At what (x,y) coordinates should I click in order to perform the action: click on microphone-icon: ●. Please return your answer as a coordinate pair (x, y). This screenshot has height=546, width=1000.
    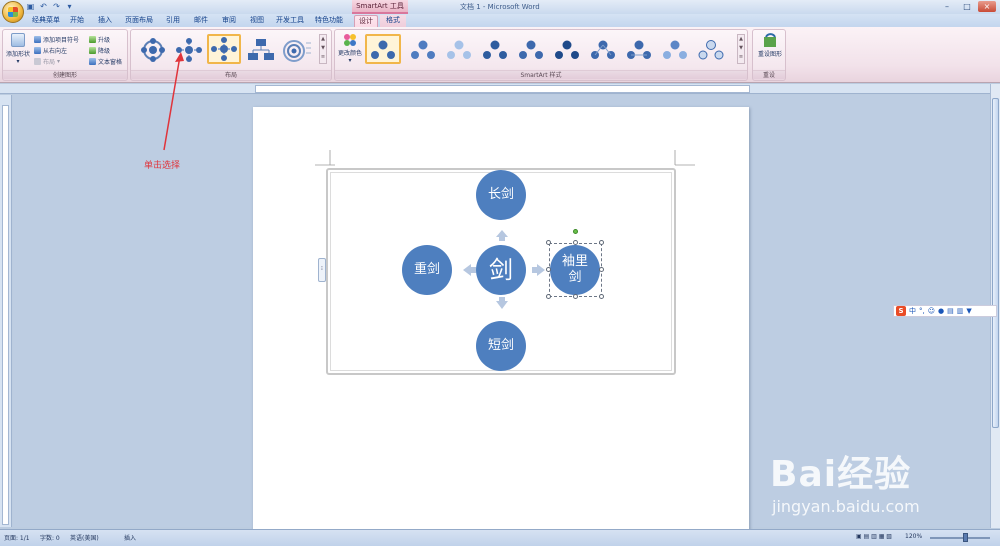
    Looking at the image, I should click on (941, 311).